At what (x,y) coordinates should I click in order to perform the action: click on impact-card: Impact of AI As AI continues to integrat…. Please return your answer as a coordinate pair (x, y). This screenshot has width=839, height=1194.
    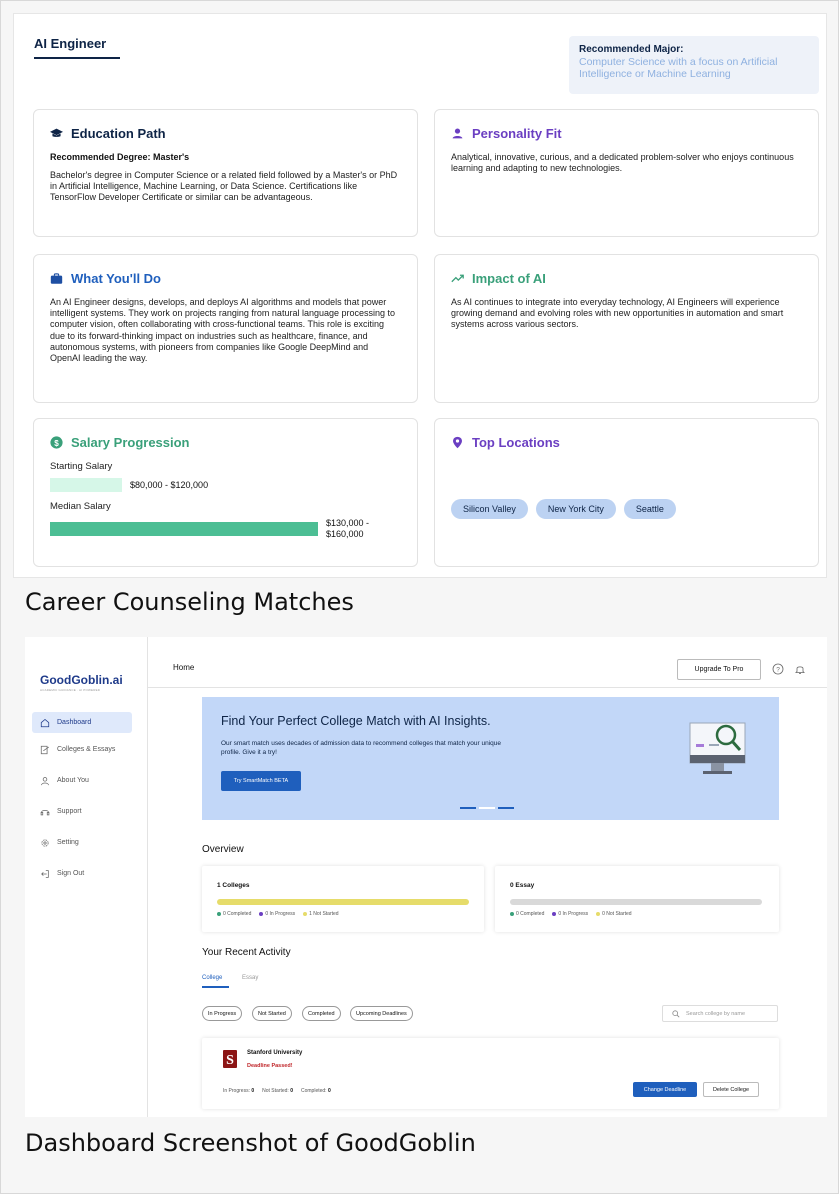
    Looking at the image, I should click on (626, 328).